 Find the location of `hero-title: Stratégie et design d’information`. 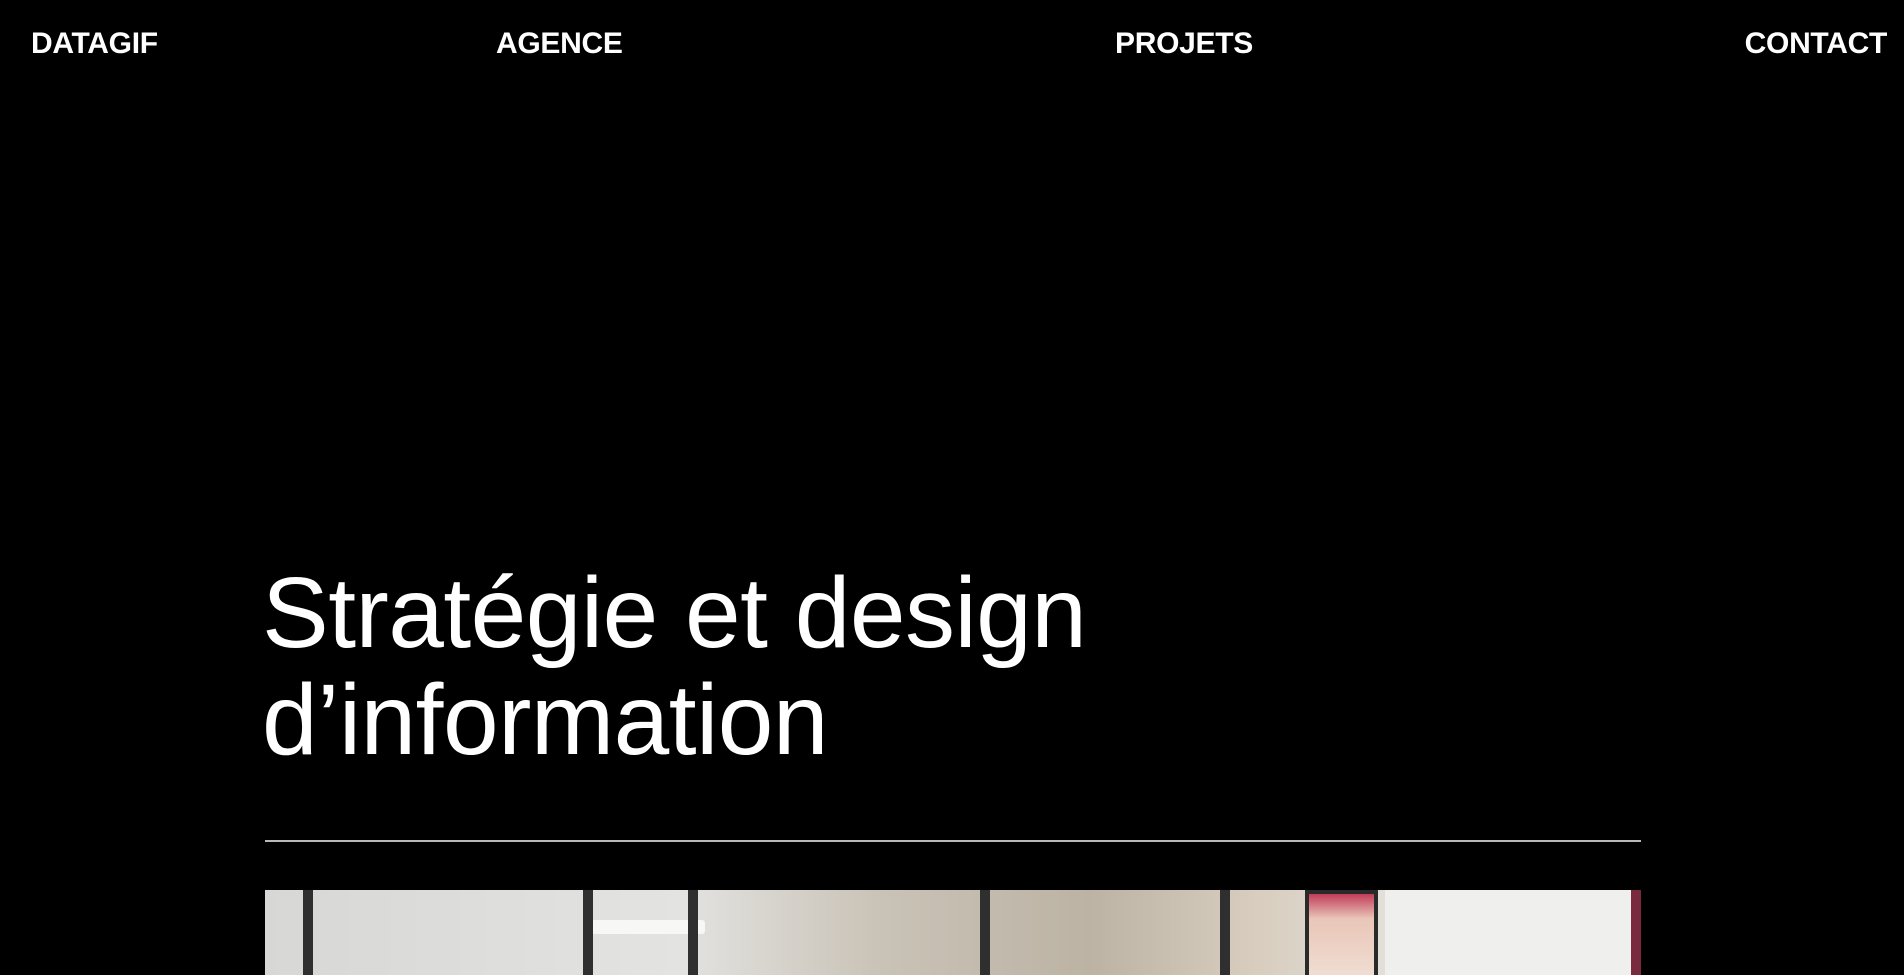

hero-title: Stratégie et design d’information is located at coordinates (674, 666).